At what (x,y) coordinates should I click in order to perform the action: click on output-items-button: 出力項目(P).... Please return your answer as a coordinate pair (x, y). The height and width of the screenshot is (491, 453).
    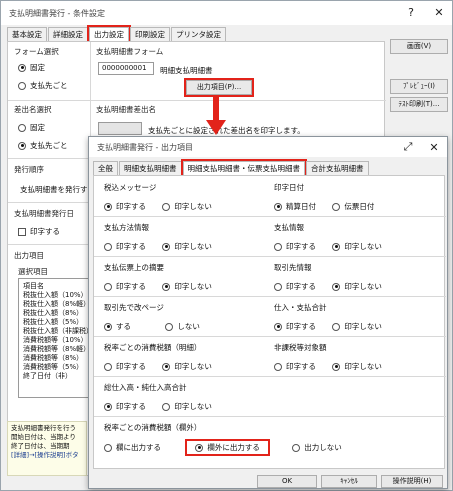
    Looking at the image, I should click on (219, 87).